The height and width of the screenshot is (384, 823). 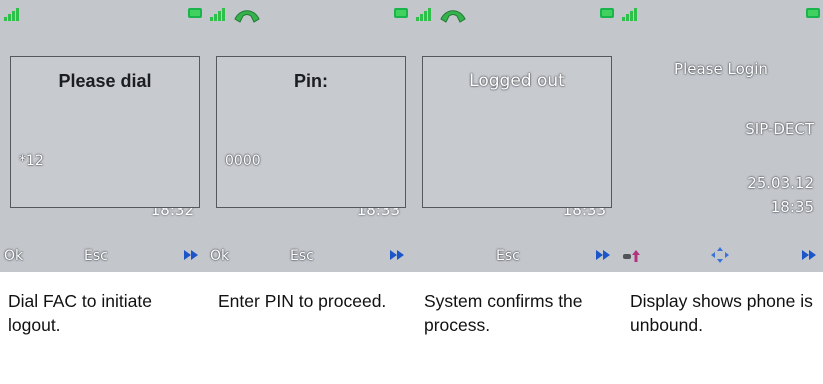 I want to click on dialog-title: Please dial, so click(x=105, y=81).